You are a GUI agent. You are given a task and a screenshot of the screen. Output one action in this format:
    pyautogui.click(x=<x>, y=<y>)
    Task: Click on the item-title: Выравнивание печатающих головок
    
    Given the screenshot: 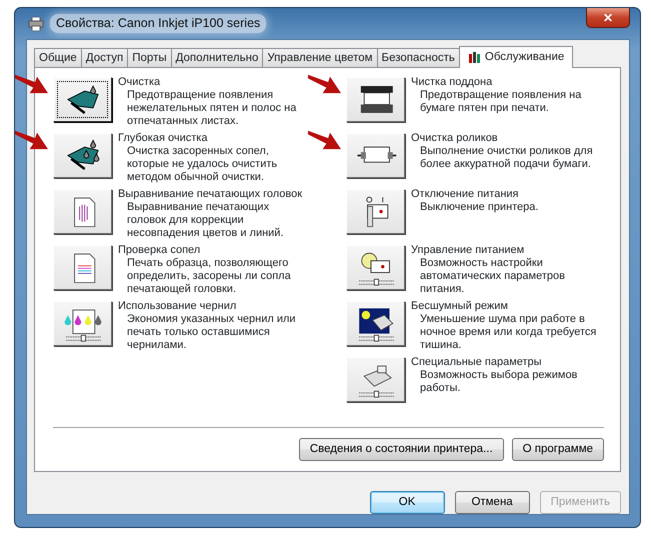 What is the action you would take?
    pyautogui.click(x=211, y=194)
    